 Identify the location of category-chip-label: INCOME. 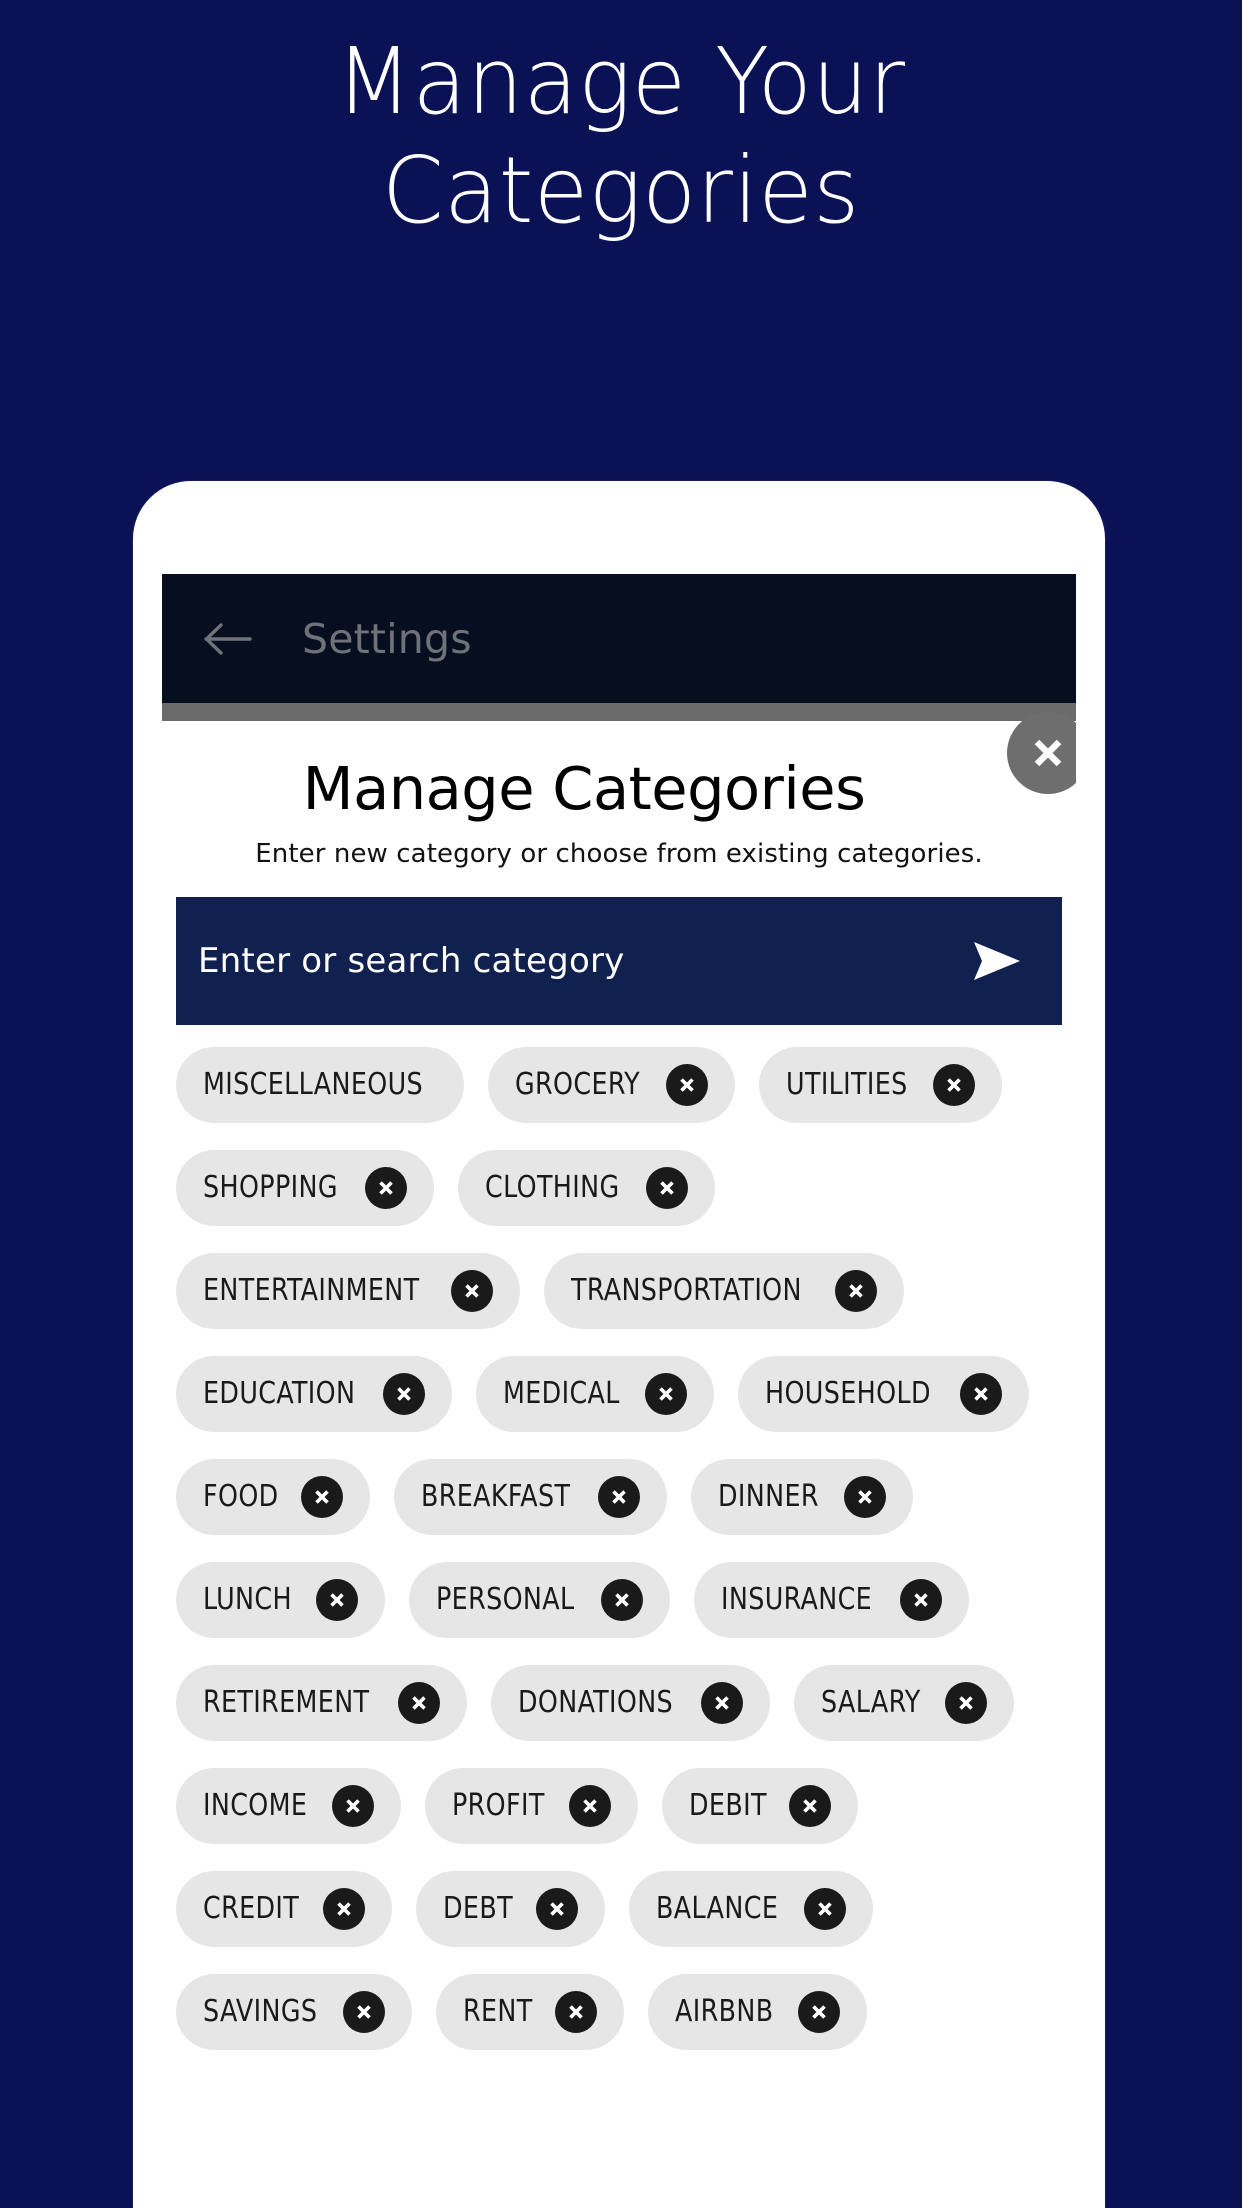
(255, 1806).